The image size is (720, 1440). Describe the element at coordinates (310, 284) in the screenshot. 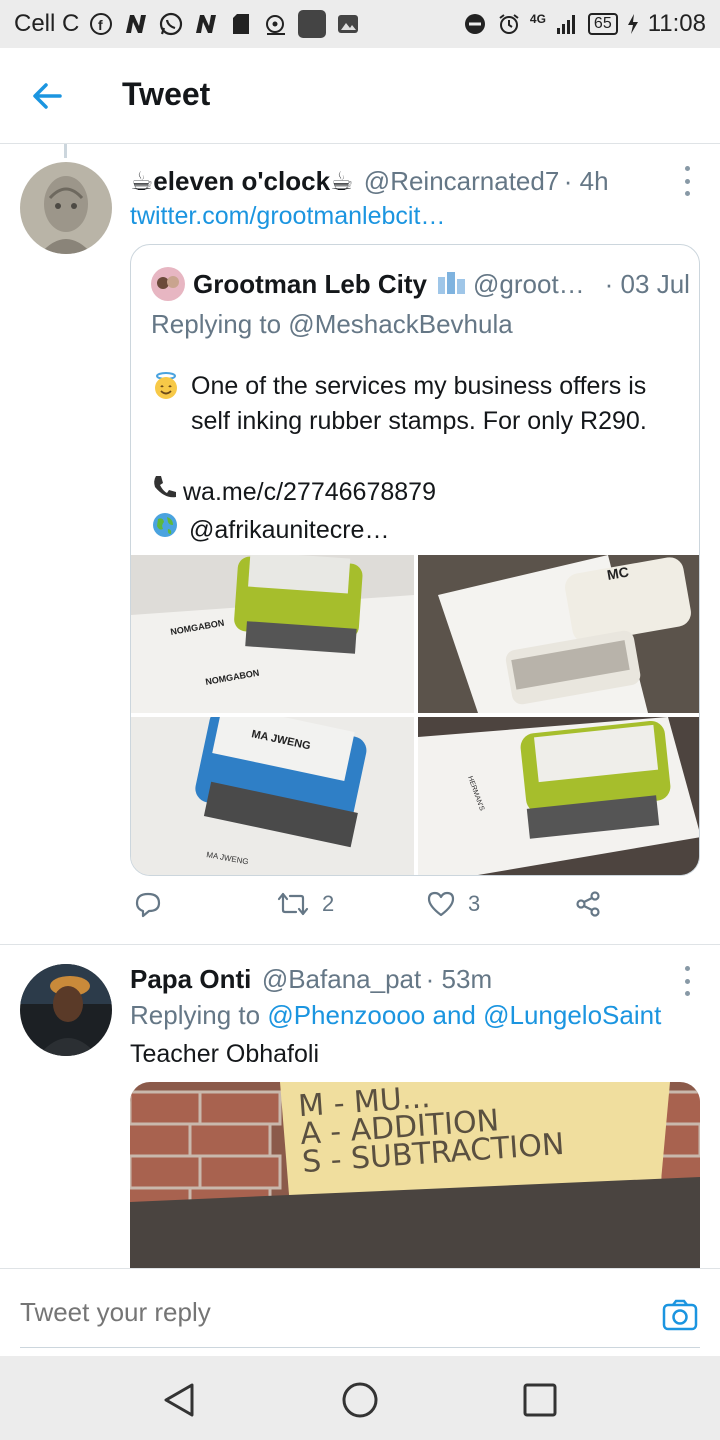

I see `quoted-author-name: Grootman Leb City` at that location.